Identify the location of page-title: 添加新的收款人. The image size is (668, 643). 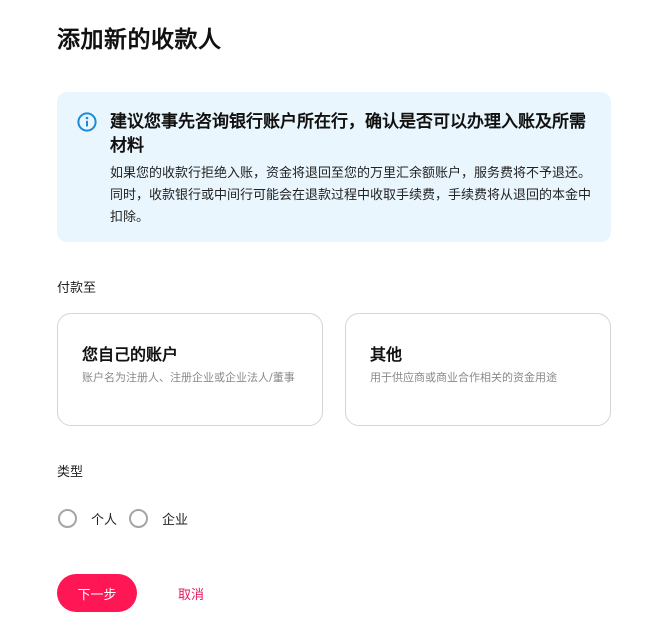
(139, 40).